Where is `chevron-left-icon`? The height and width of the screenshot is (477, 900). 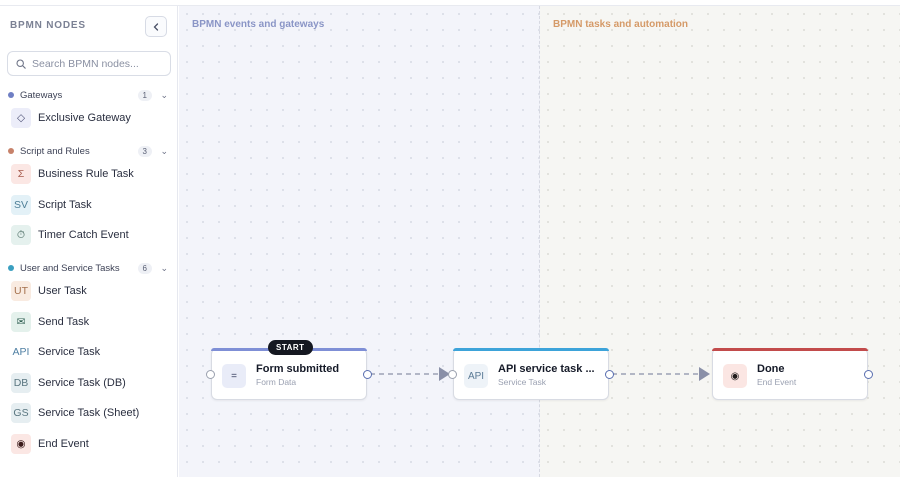
chevron-left-icon is located at coordinates (156, 26).